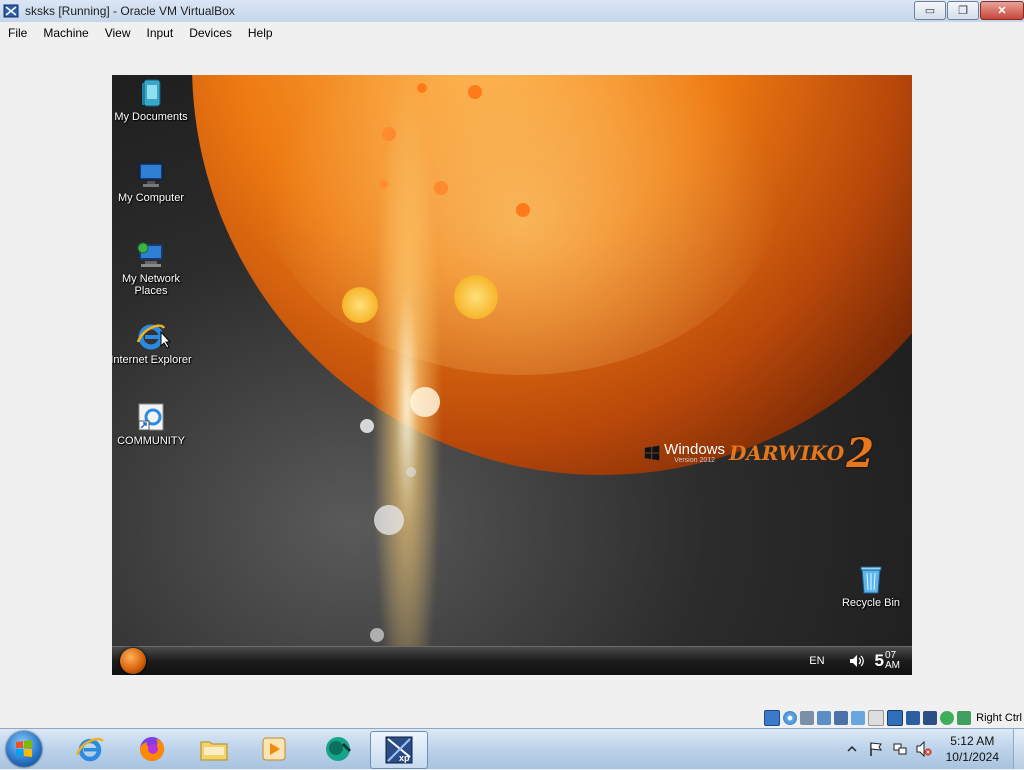 This screenshot has width=1024, height=770. What do you see at coordinates (160, 33) in the screenshot?
I see `menu-input: Input` at bounding box center [160, 33].